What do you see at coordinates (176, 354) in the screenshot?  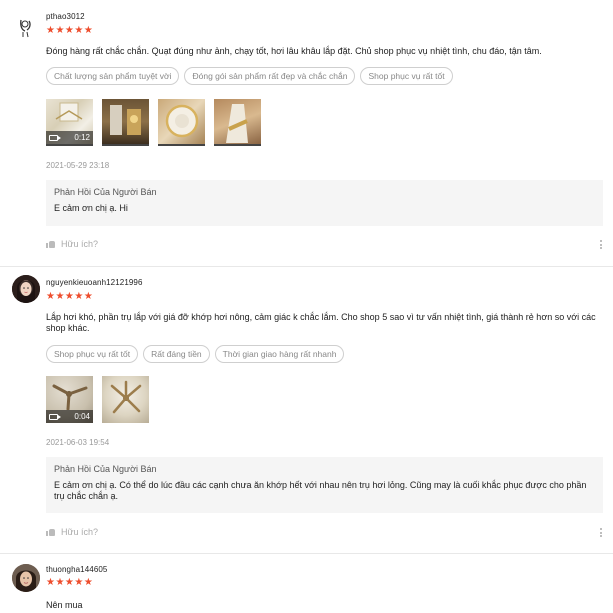 I see `review-tag: Rất đáng tiền` at bounding box center [176, 354].